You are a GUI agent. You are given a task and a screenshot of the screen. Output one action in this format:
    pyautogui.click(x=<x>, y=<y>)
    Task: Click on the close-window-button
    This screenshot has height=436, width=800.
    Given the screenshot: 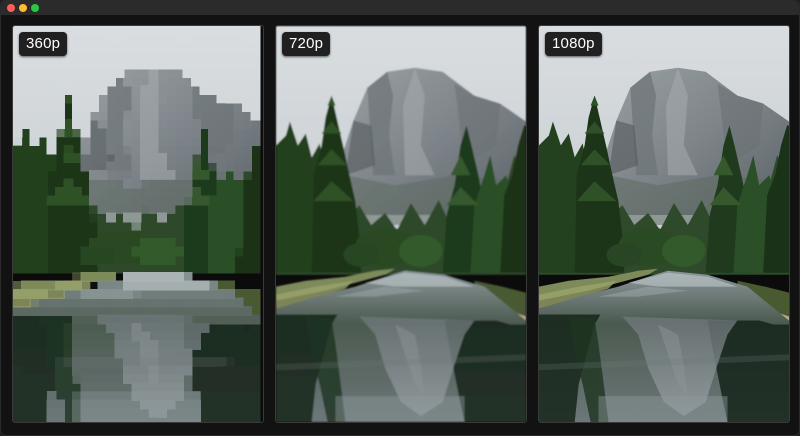 What is the action you would take?
    pyautogui.click(x=11, y=8)
    